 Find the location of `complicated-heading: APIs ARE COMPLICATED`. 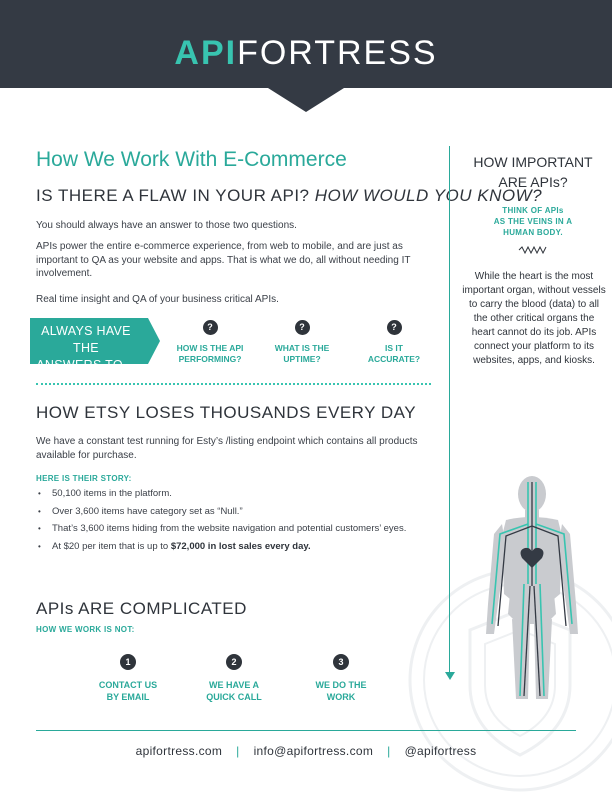

complicated-heading: APIs ARE COMPLICATED is located at coordinates (141, 608).